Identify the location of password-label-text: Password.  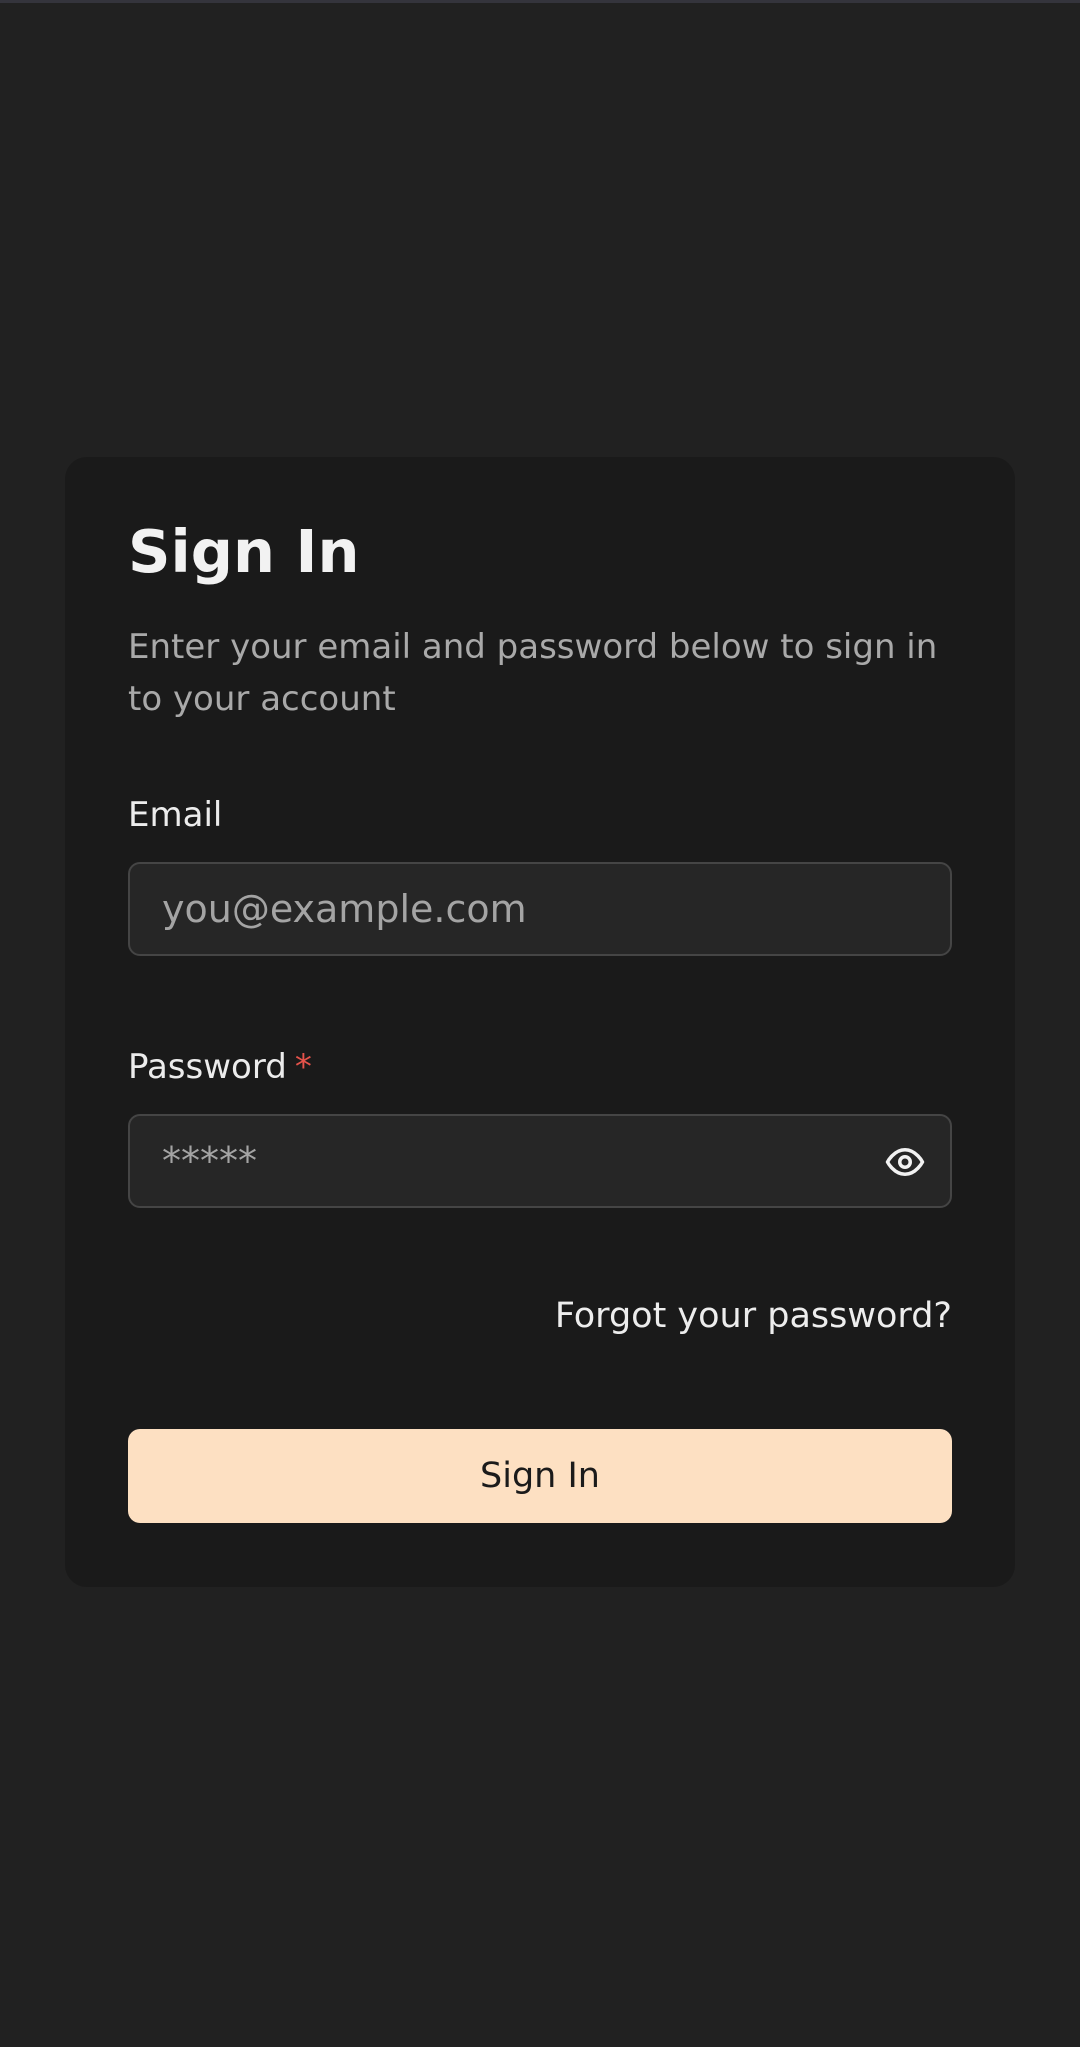
(207, 1067).